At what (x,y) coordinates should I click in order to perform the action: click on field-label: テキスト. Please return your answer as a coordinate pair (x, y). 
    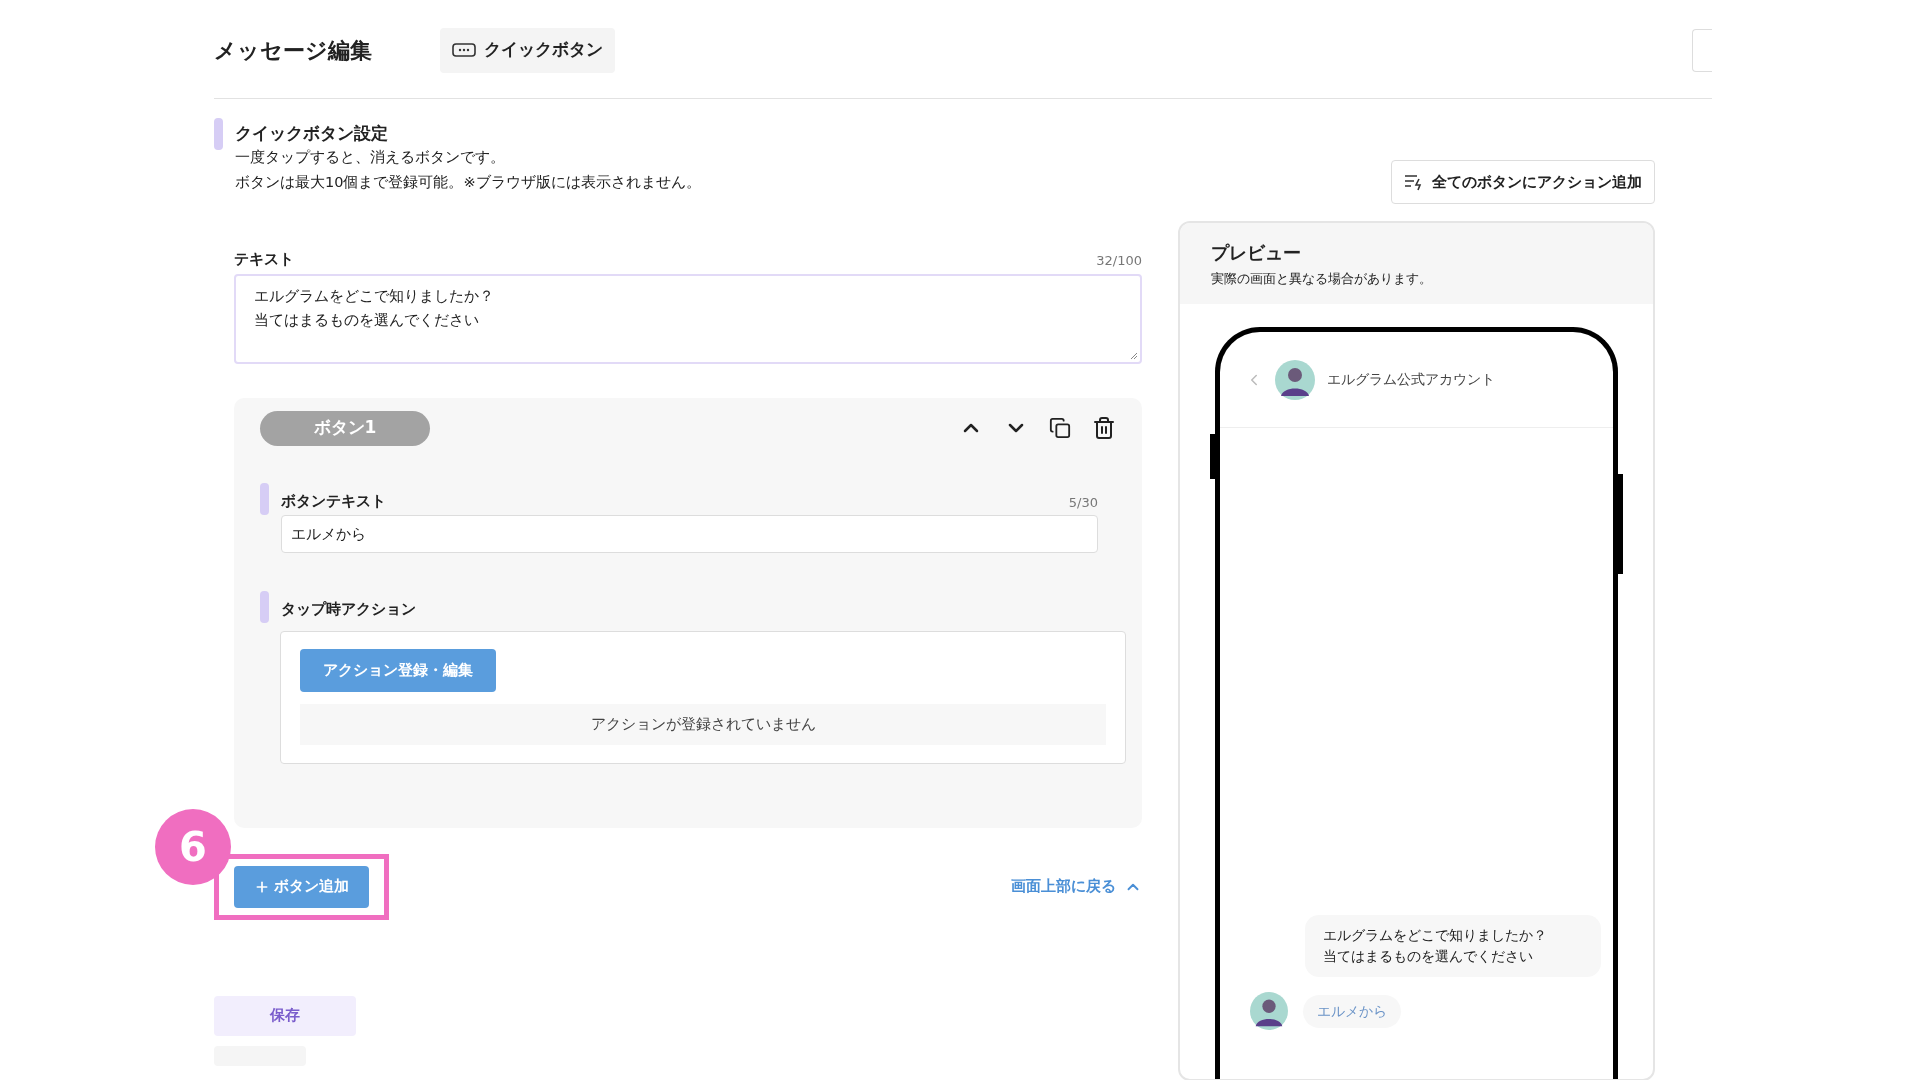
    Looking at the image, I should click on (264, 259).